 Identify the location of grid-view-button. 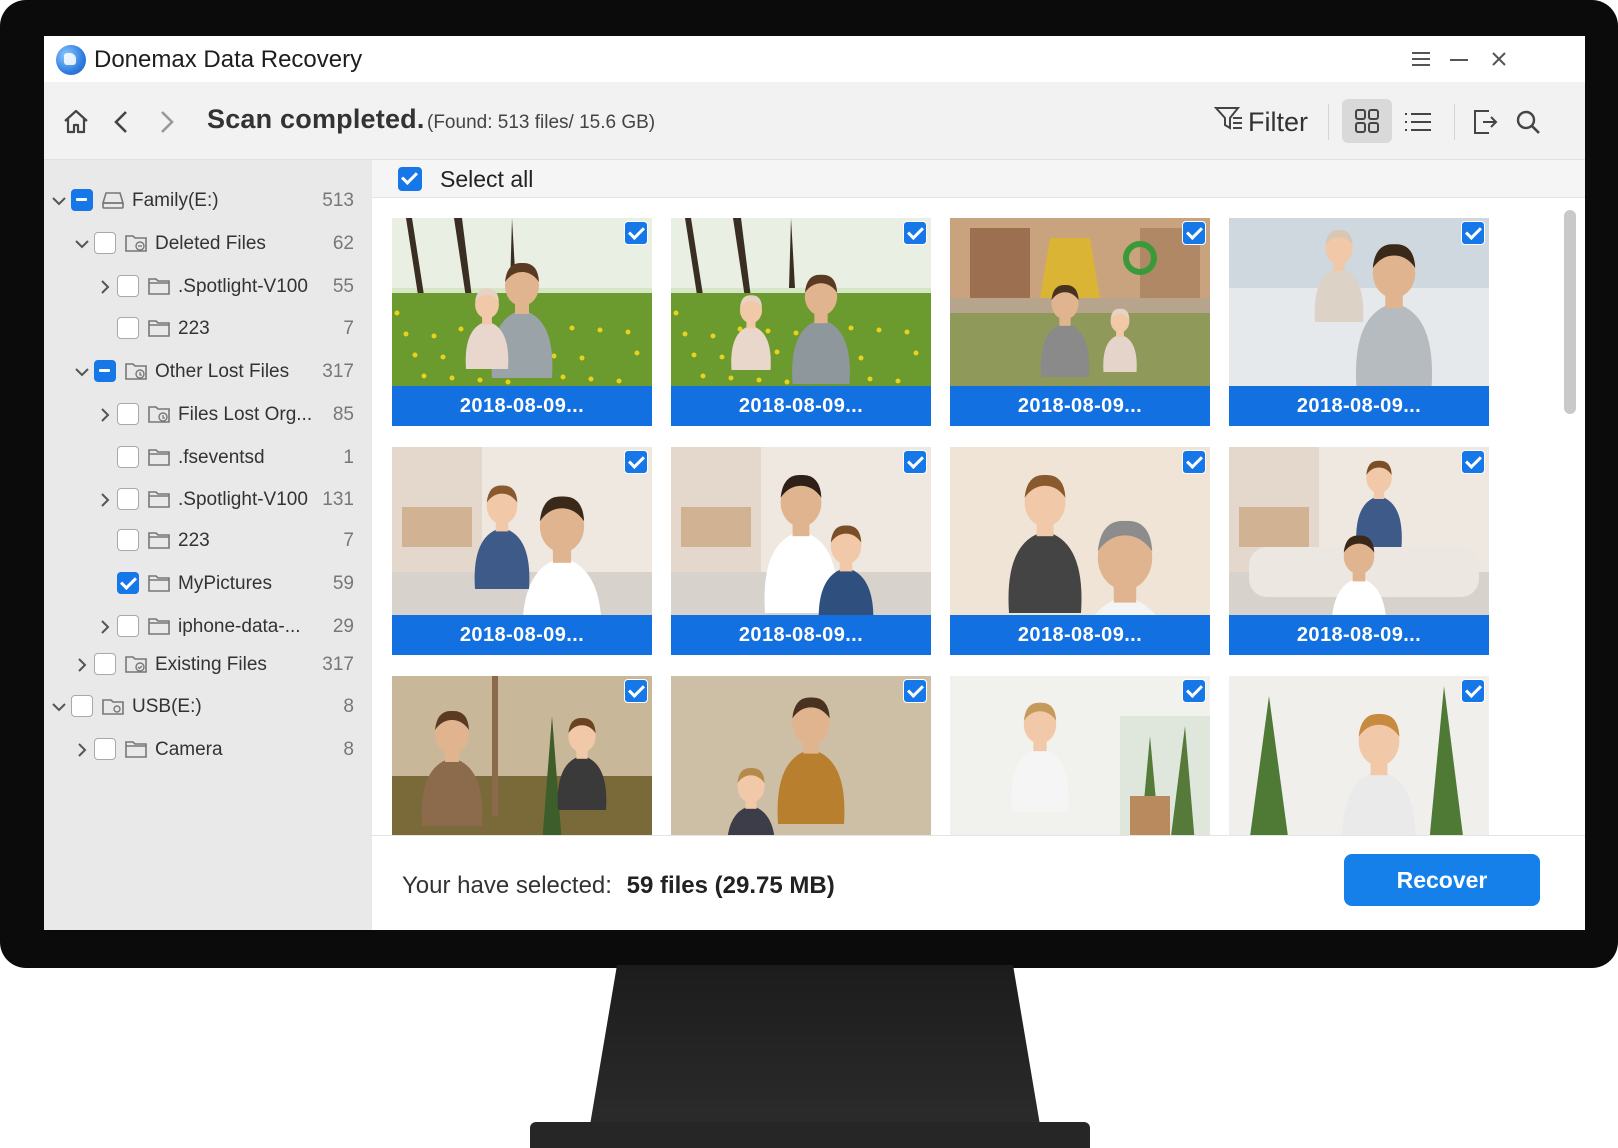
(1367, 121).